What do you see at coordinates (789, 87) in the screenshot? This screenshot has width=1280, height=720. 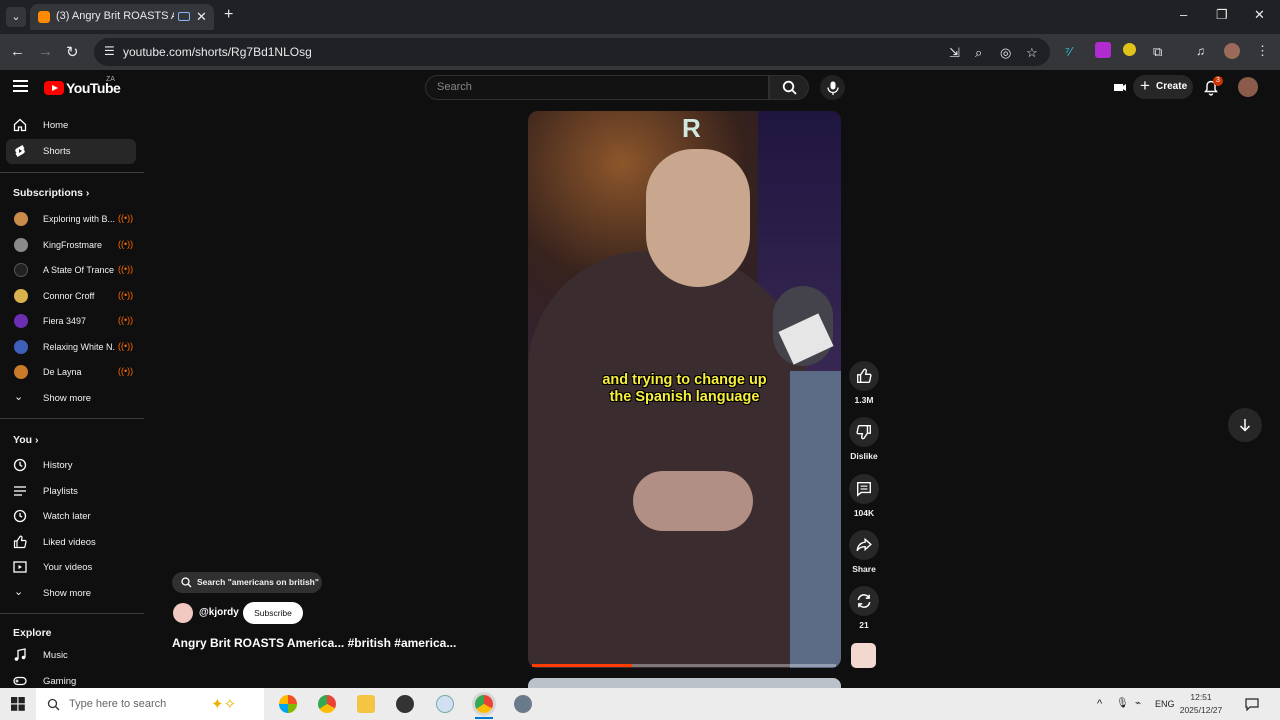 I see `search-button` at bounding box center [789, 87].